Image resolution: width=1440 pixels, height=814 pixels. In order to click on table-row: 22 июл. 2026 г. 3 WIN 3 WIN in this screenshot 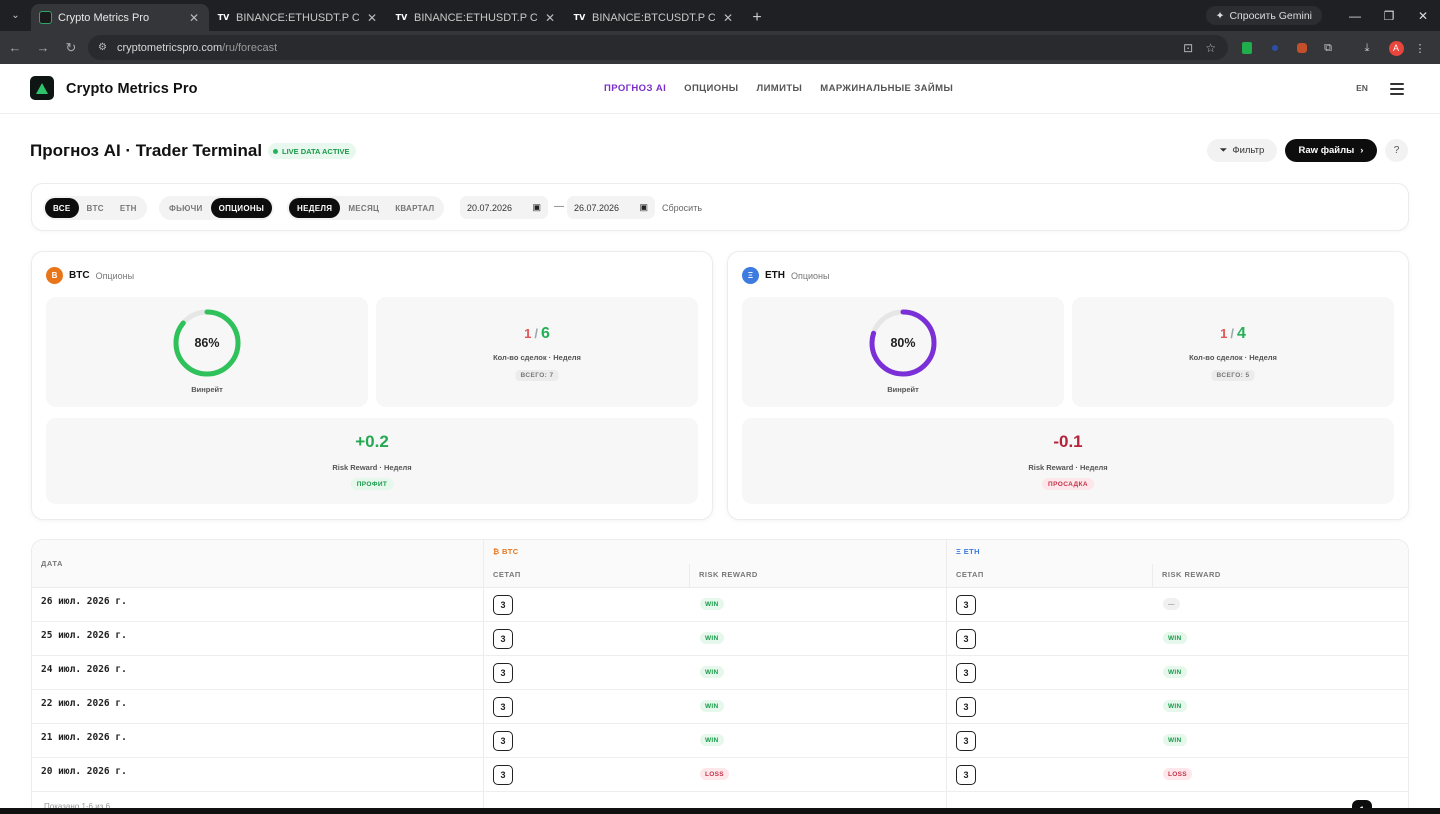, I will do `click(720, 707)`.